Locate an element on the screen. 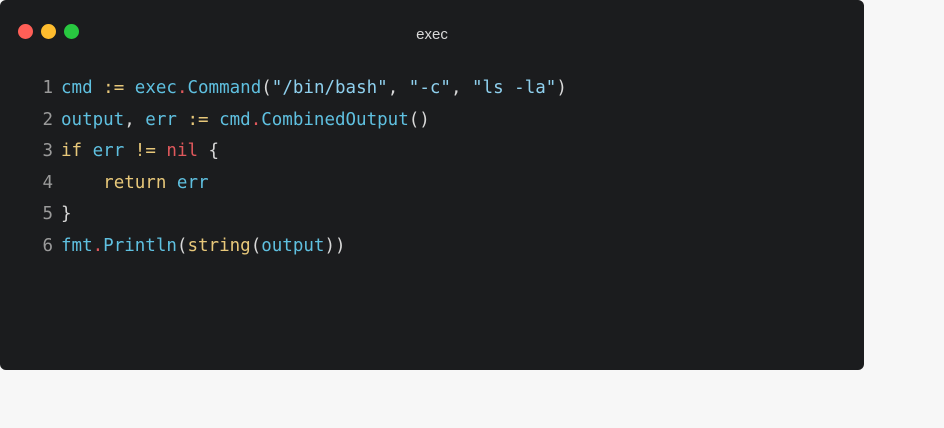 This screenshot has height=428, width=944. code-text: return err is located at coordinates (135, 184).